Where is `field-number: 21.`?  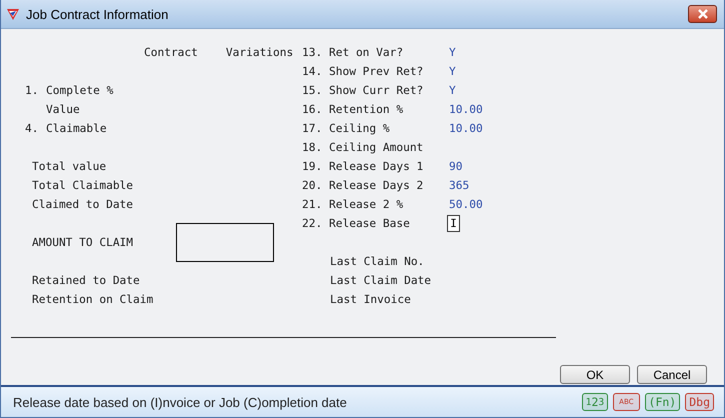
field-number: 21. is located at coordinates (313, 204).